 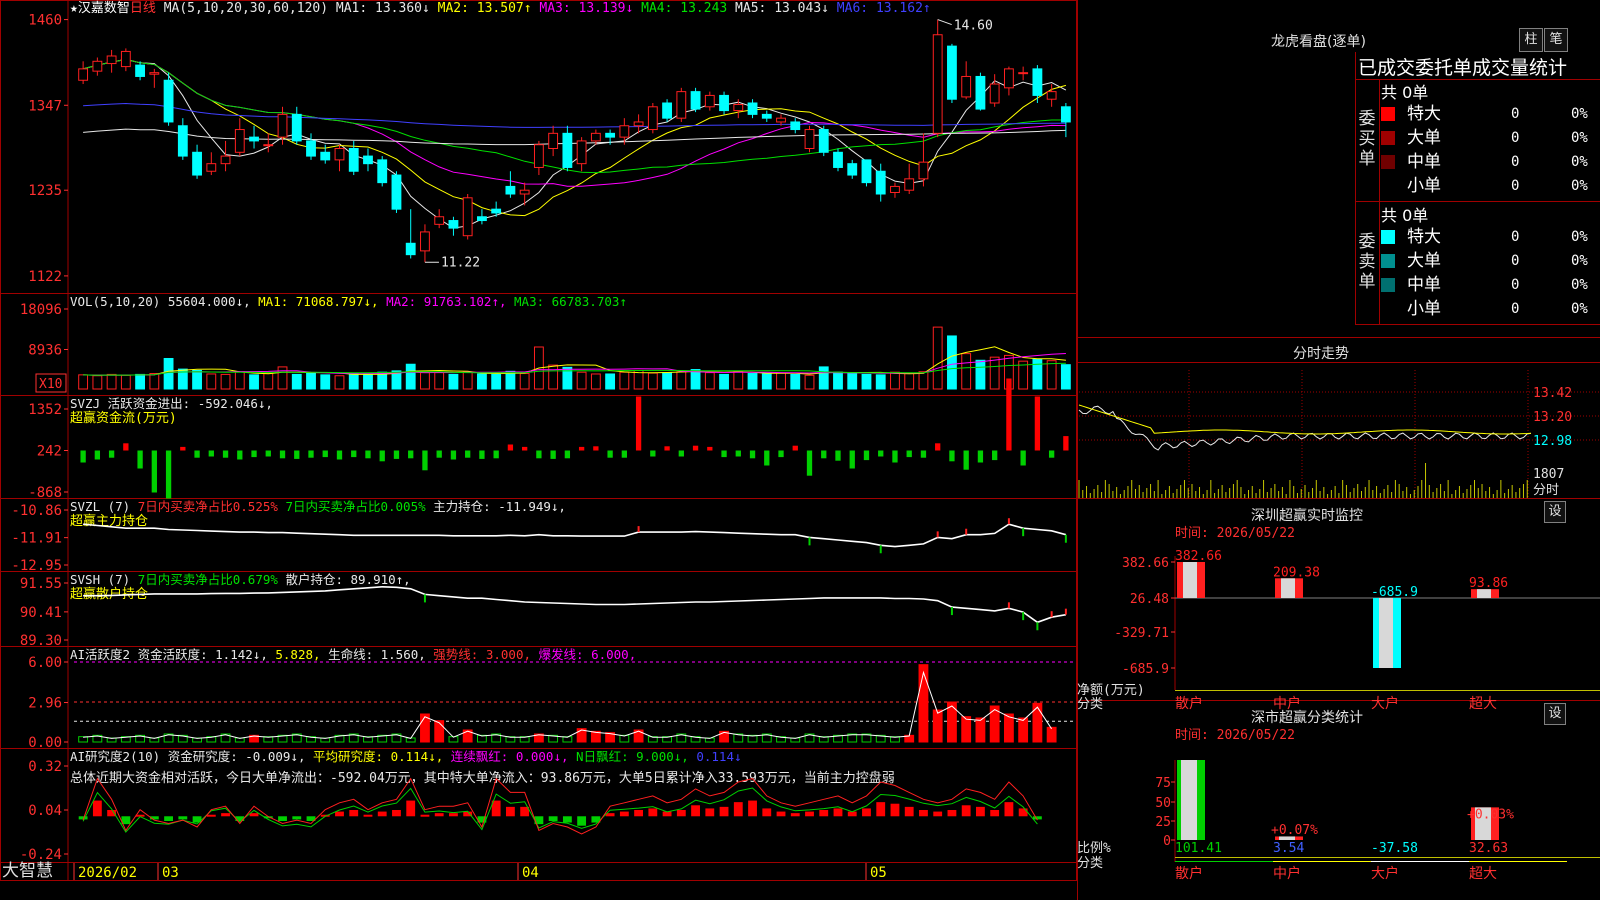 I want to click on tab-traded: 已成交, so click(x=1386, y=68).